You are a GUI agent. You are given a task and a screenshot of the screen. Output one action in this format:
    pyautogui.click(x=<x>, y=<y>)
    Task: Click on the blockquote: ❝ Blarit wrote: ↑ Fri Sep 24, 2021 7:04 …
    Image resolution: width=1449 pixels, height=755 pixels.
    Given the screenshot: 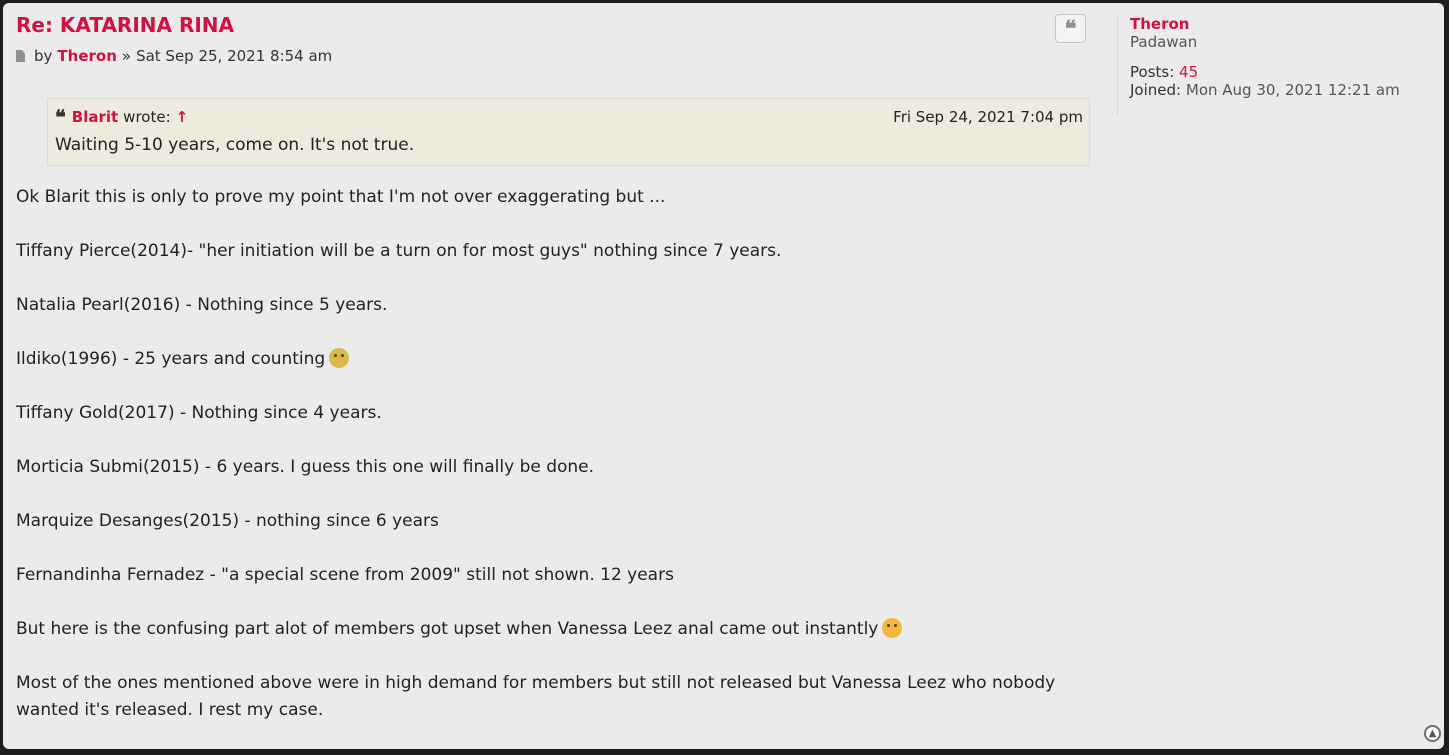 What is the action you would take?
    pyautogui.click(x=568, y=132)
    